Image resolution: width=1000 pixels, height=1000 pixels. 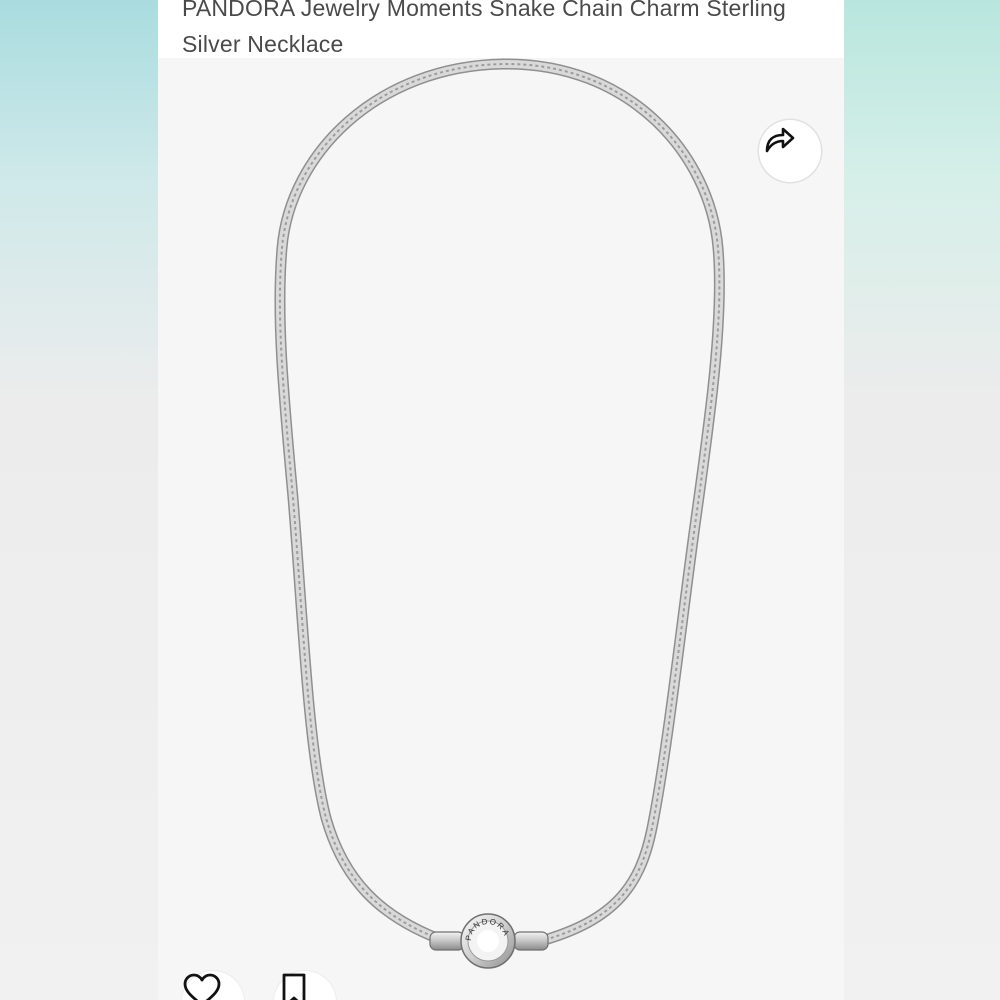 What do you see at coordinates (780, 140) in the screenshot?
I see `share-arrow-icon` at bounding box center [780, 140].